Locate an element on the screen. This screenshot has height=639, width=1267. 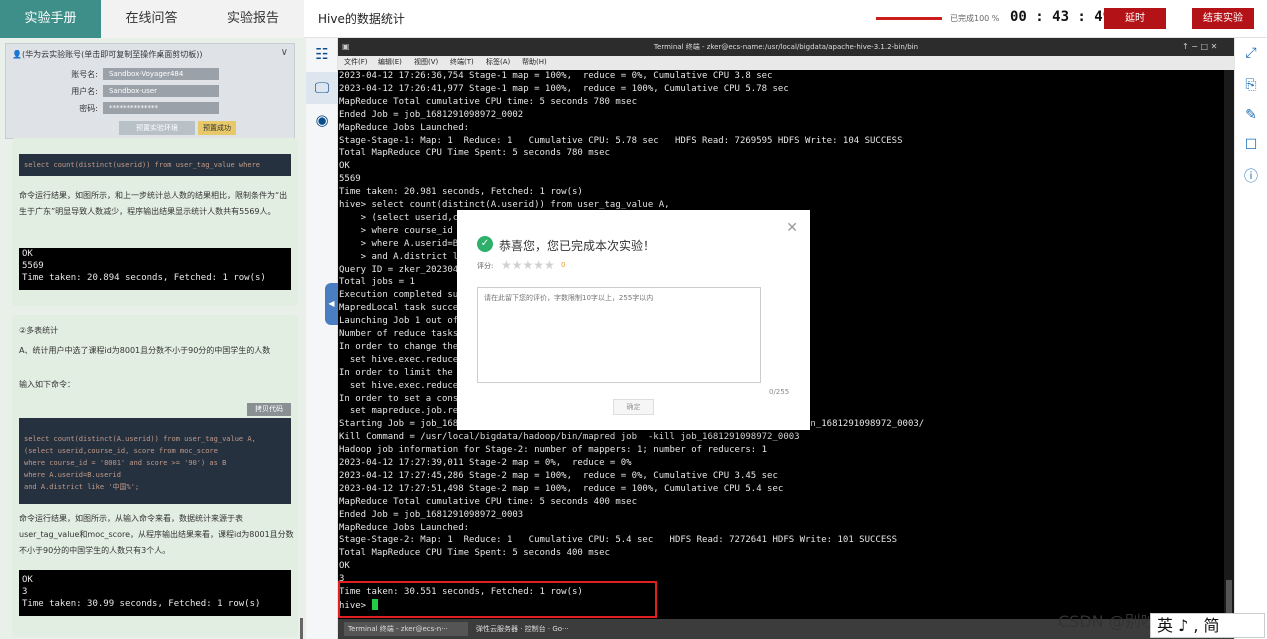
user-icon: 👤 is located at coordinates (17, 54).